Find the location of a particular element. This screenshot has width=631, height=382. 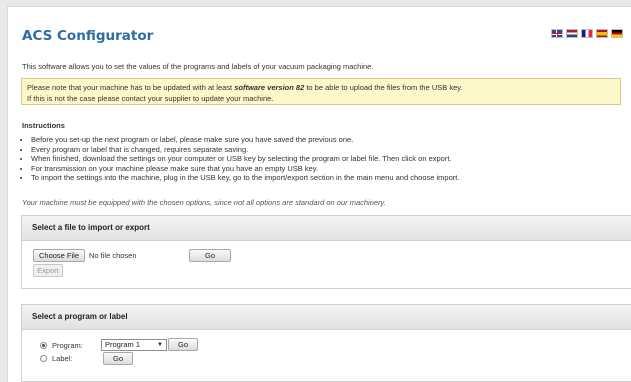

import-go-button: Go is located at coordinates (210, 255).